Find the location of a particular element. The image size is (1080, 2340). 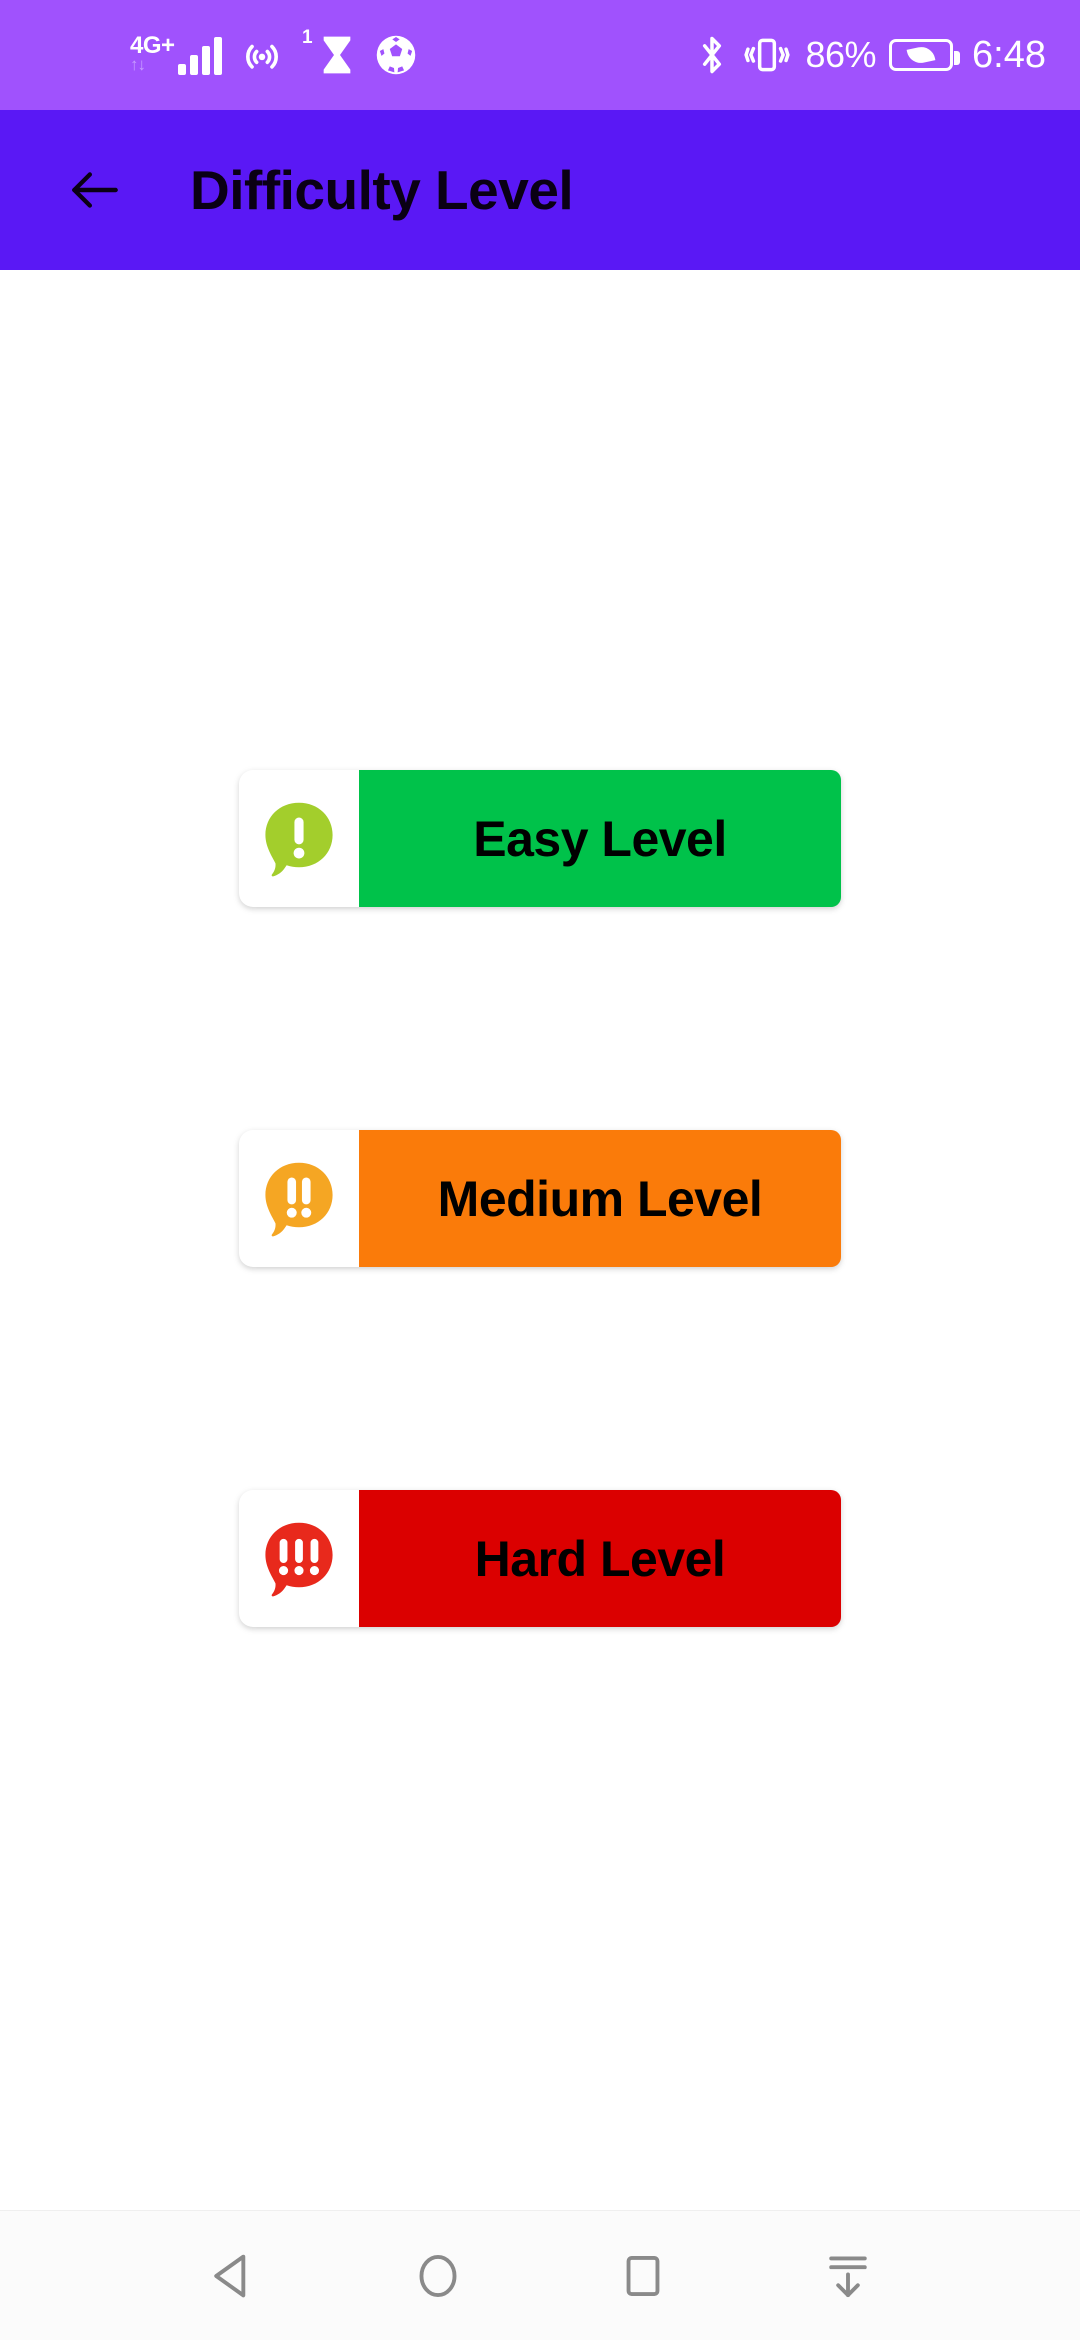

navigation-bar is located at coordinates (540, 2275).